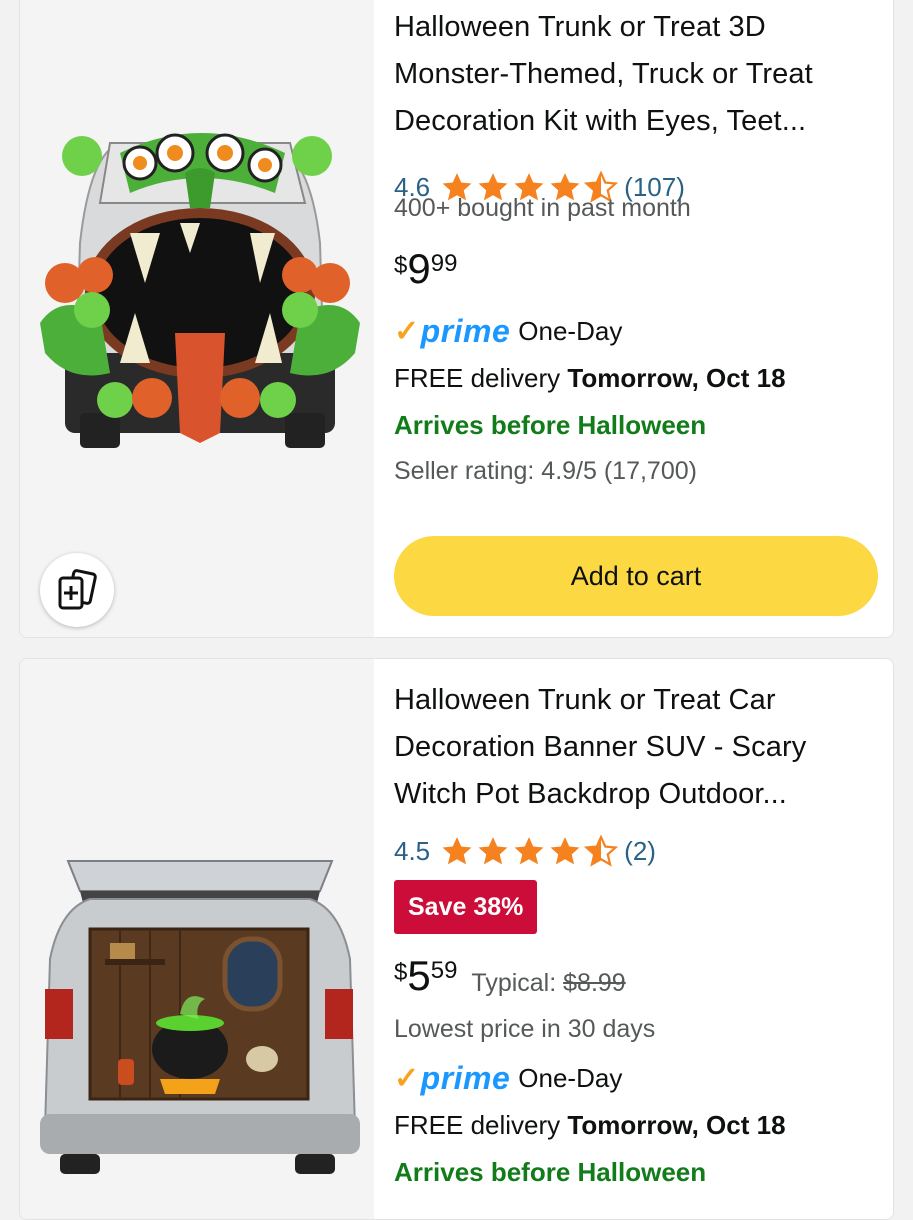 This screenshot has height=1220, width=913. I want to click on rating-count: (2), so click(640, 850).